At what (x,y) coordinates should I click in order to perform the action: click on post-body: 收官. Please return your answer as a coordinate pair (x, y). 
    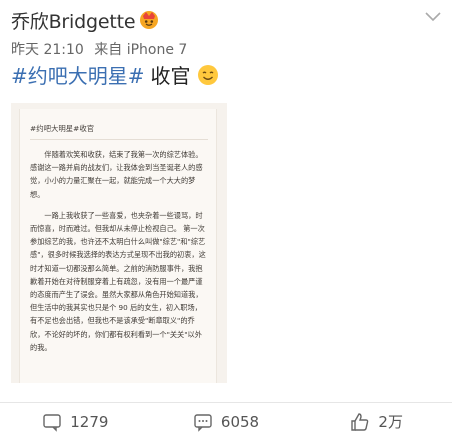
    Looking at the image, I should click on (170, 76).